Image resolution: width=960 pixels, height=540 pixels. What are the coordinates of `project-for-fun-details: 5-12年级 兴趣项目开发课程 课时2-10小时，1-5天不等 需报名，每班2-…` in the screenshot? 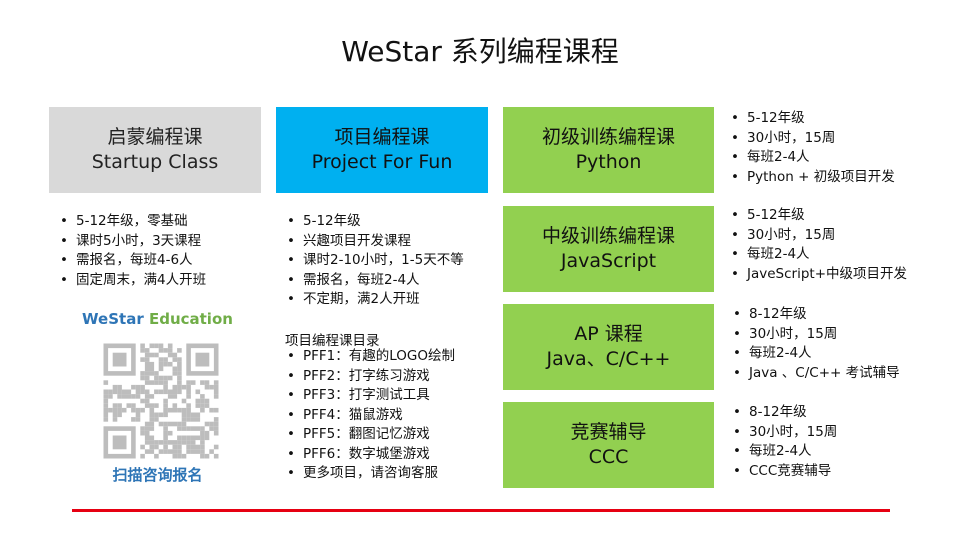 It's located at (374, 261).